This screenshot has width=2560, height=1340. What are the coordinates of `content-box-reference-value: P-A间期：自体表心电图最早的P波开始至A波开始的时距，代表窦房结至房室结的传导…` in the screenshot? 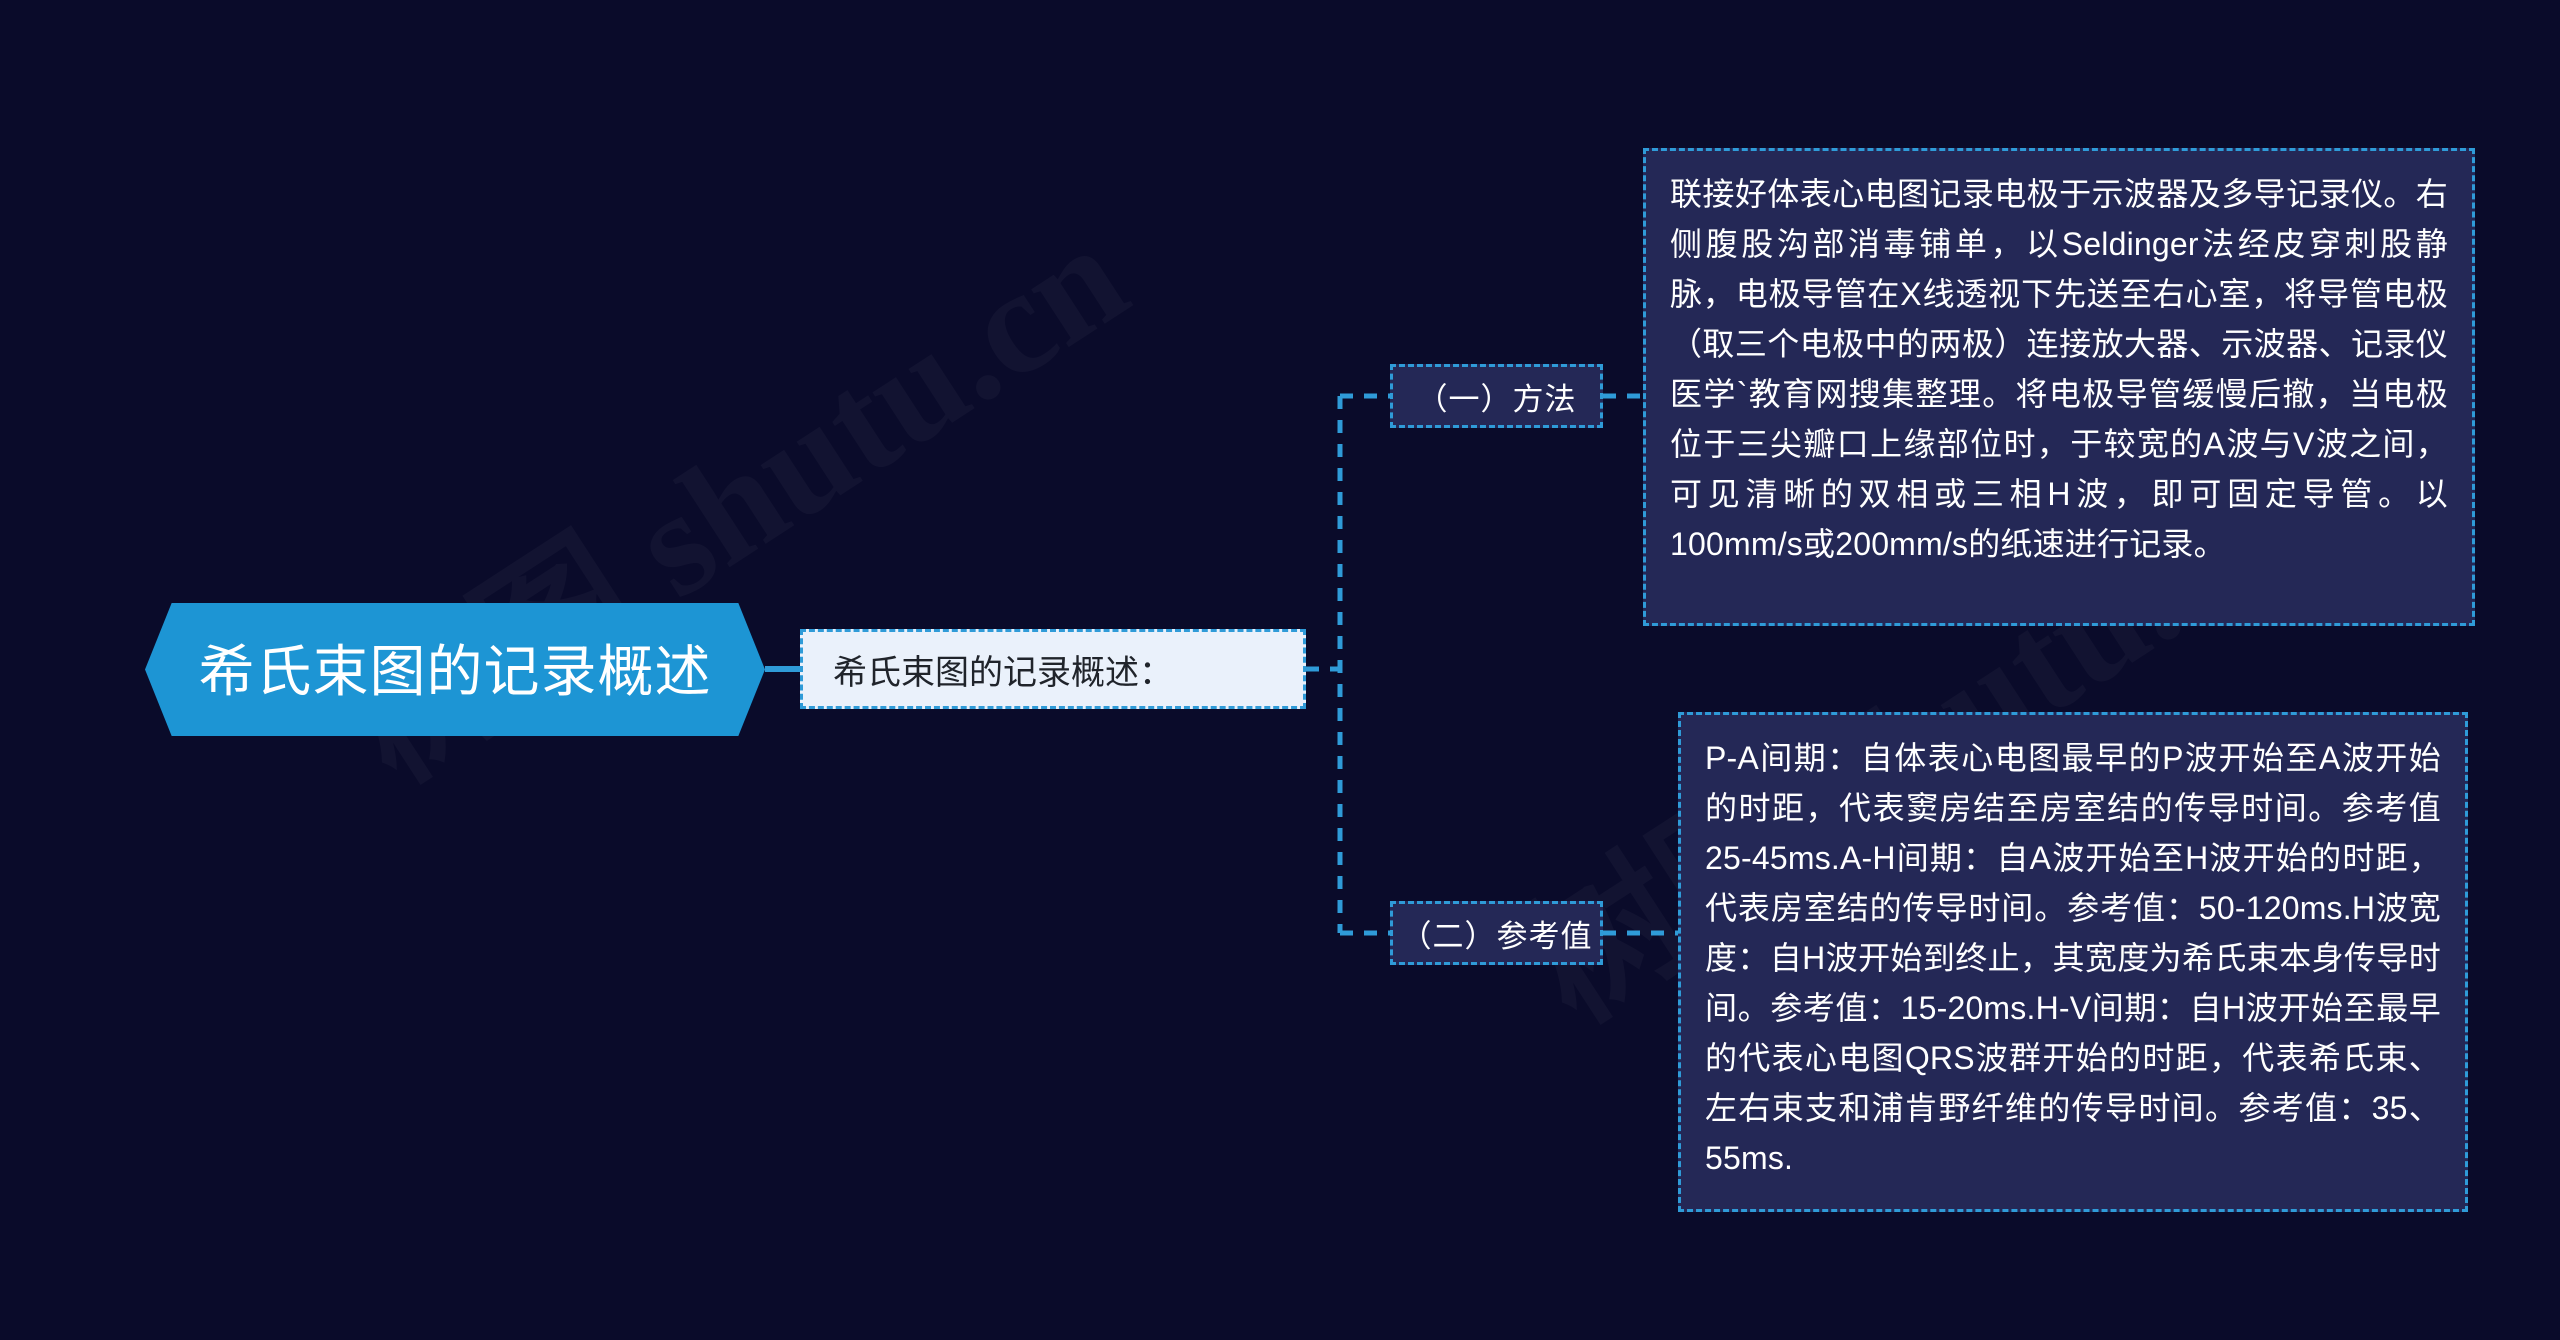 It's located at (2073, 962).